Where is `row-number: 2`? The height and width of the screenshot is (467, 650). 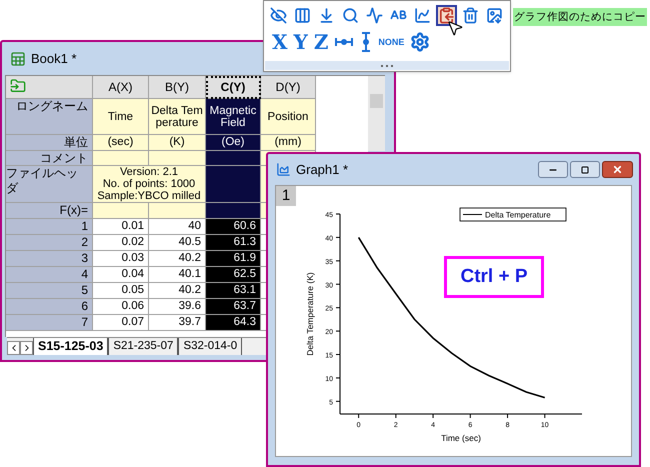
row-number: 2 is located at coordinates (49, 243).